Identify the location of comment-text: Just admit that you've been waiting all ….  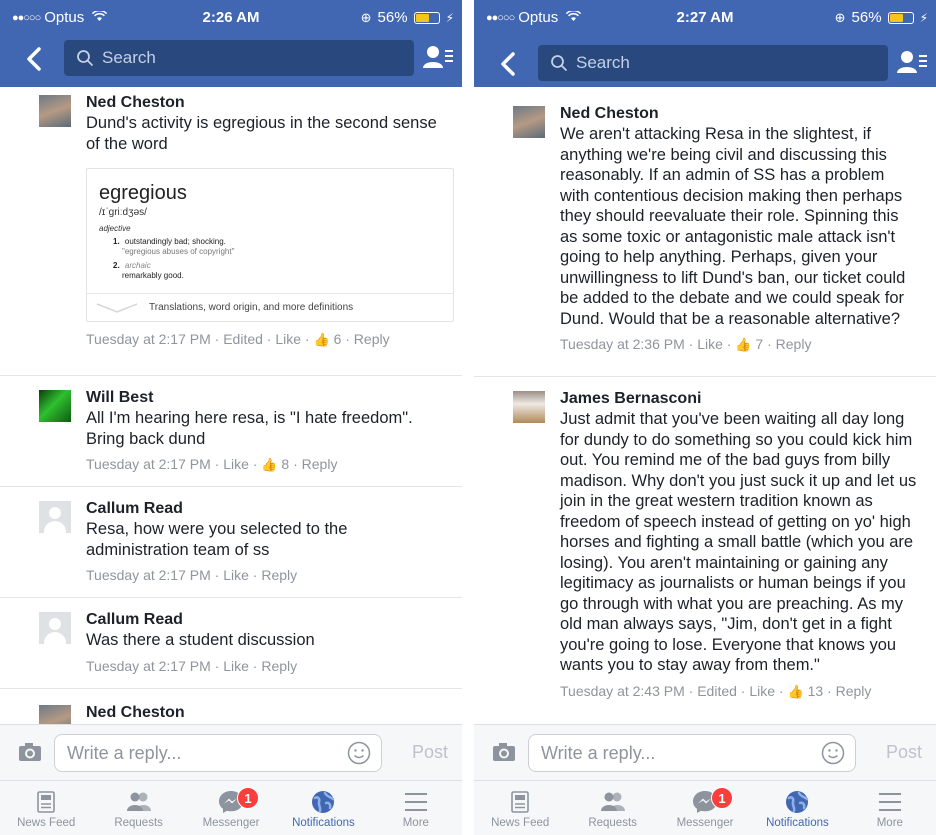
(738, 542).